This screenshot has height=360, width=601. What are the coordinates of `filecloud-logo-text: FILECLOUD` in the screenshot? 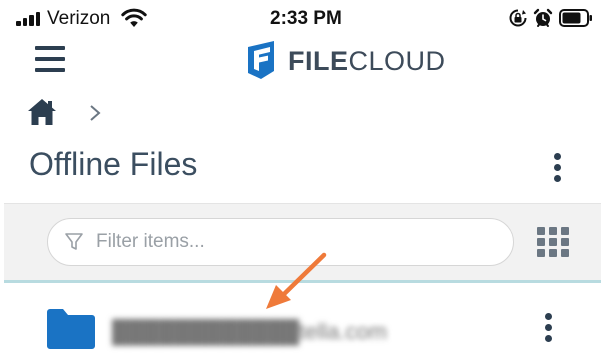 It's located at (367, 61).